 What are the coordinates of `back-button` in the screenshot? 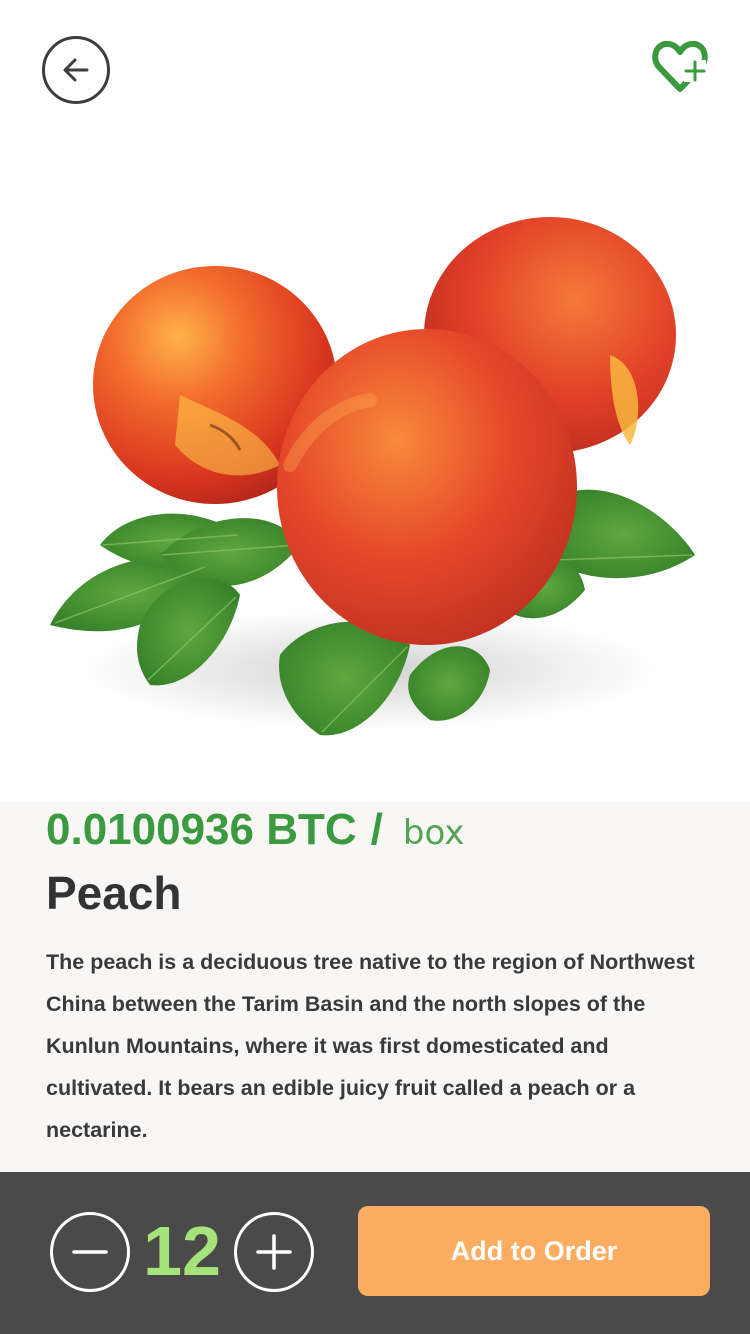 It's located at (76, 70).